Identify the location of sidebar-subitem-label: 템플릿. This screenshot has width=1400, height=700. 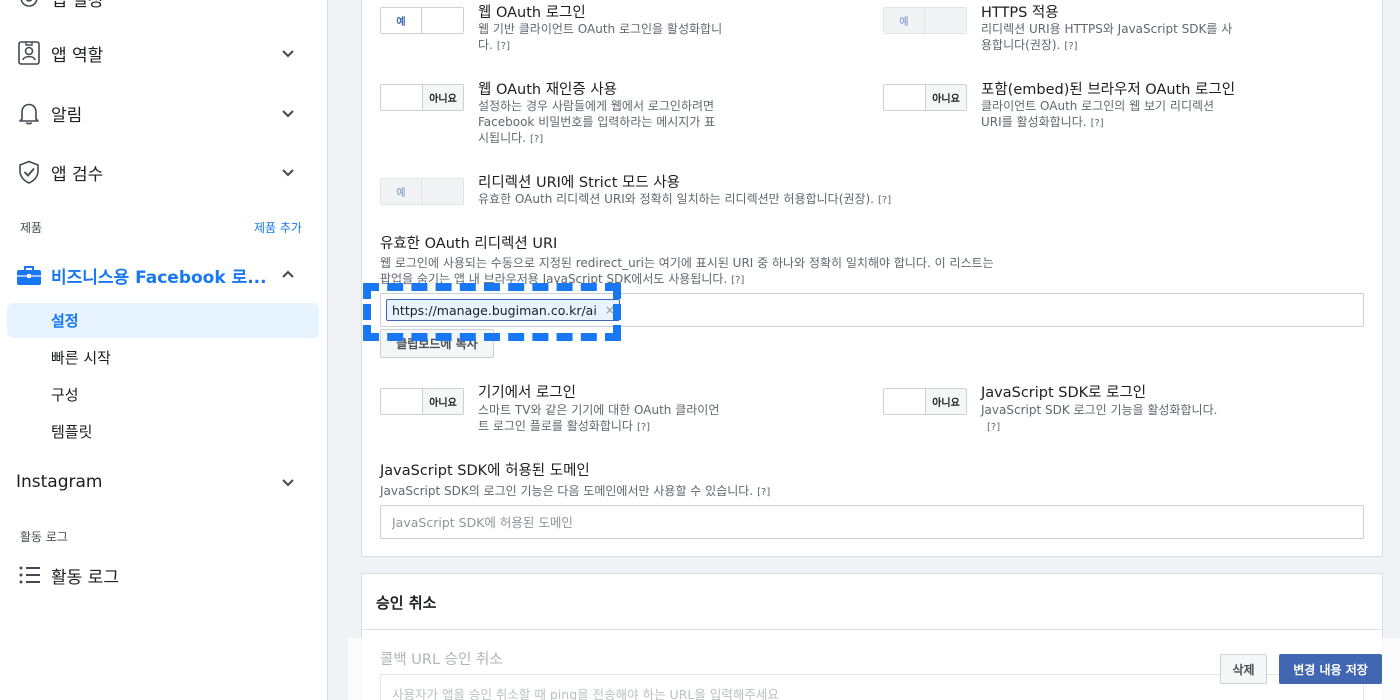
(72, 432).